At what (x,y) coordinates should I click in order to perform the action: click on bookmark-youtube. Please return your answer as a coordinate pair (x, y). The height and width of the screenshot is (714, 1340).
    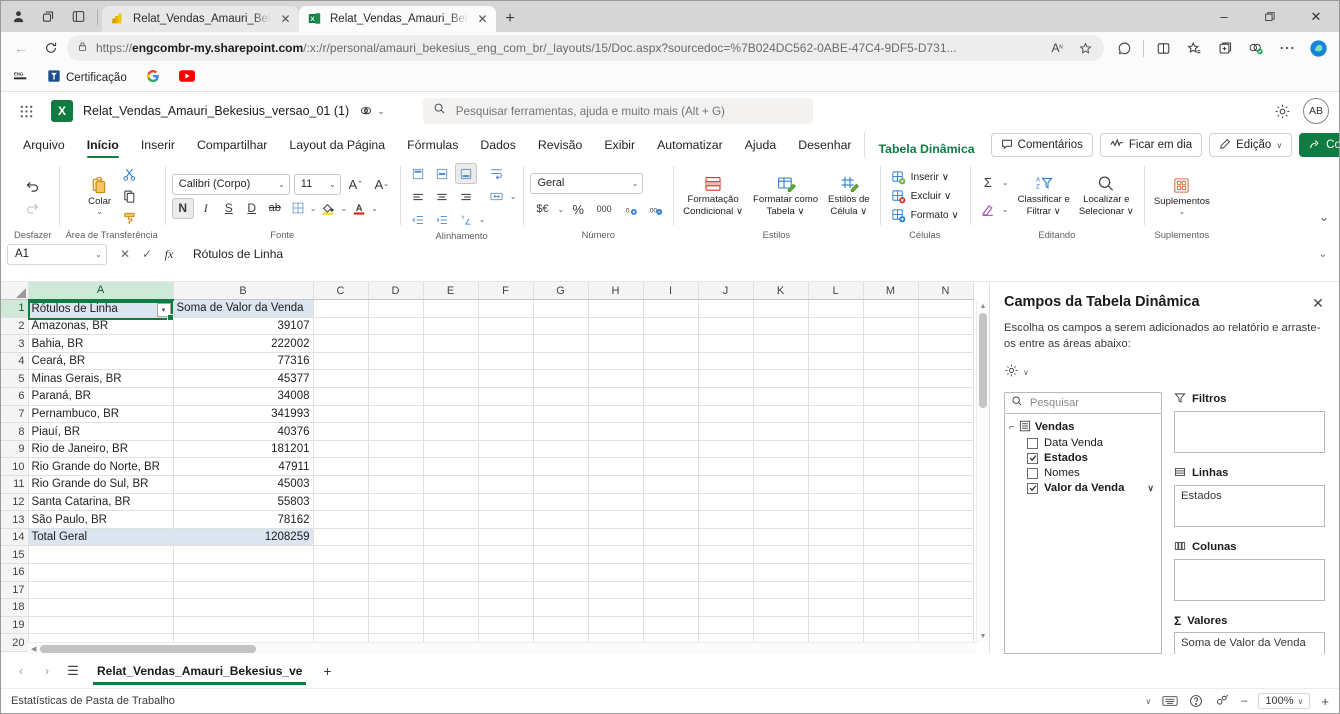
    Looking at the image, I should click on (187, 77).